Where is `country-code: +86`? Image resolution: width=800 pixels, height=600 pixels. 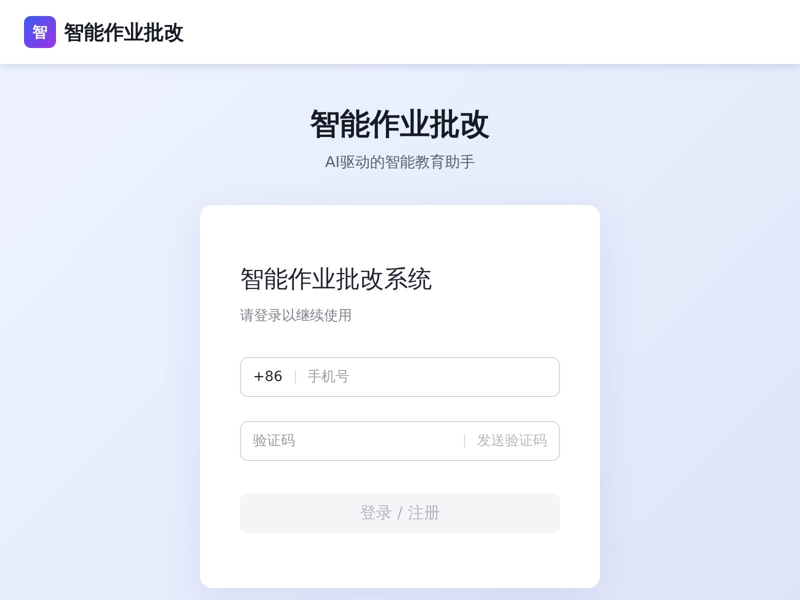
country-code: +86 is located at coordinates (268, 377).